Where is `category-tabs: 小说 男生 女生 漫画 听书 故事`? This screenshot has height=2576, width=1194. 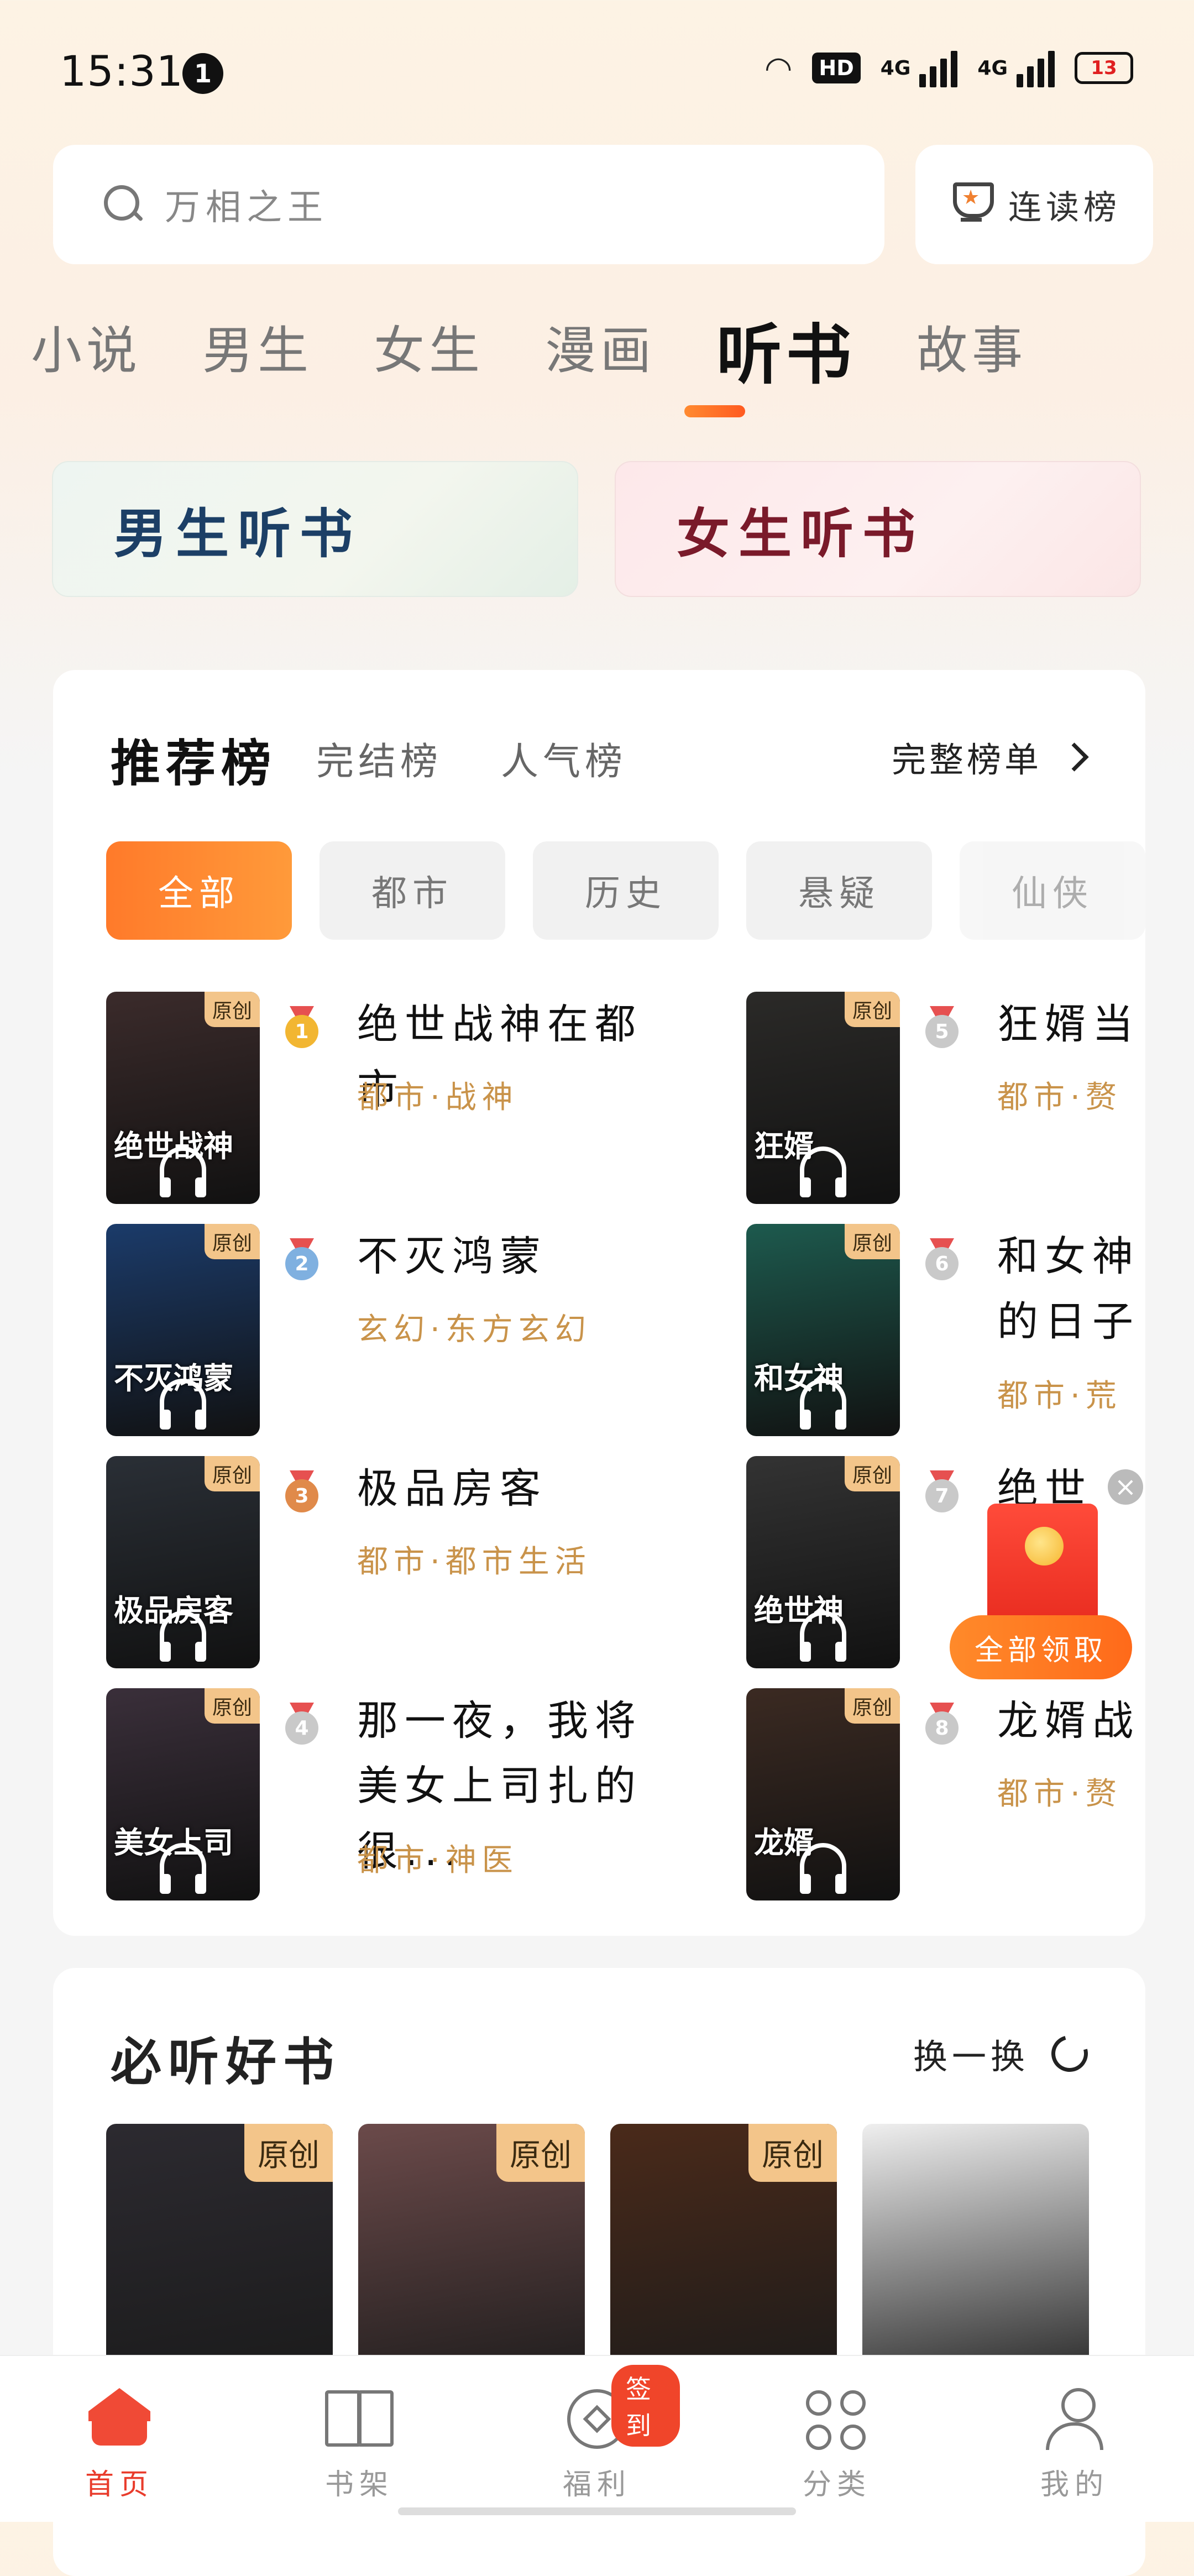 category-tabs: 小说 男生 女生 漫画 听书 故事 is located at coordinates (559, 353).